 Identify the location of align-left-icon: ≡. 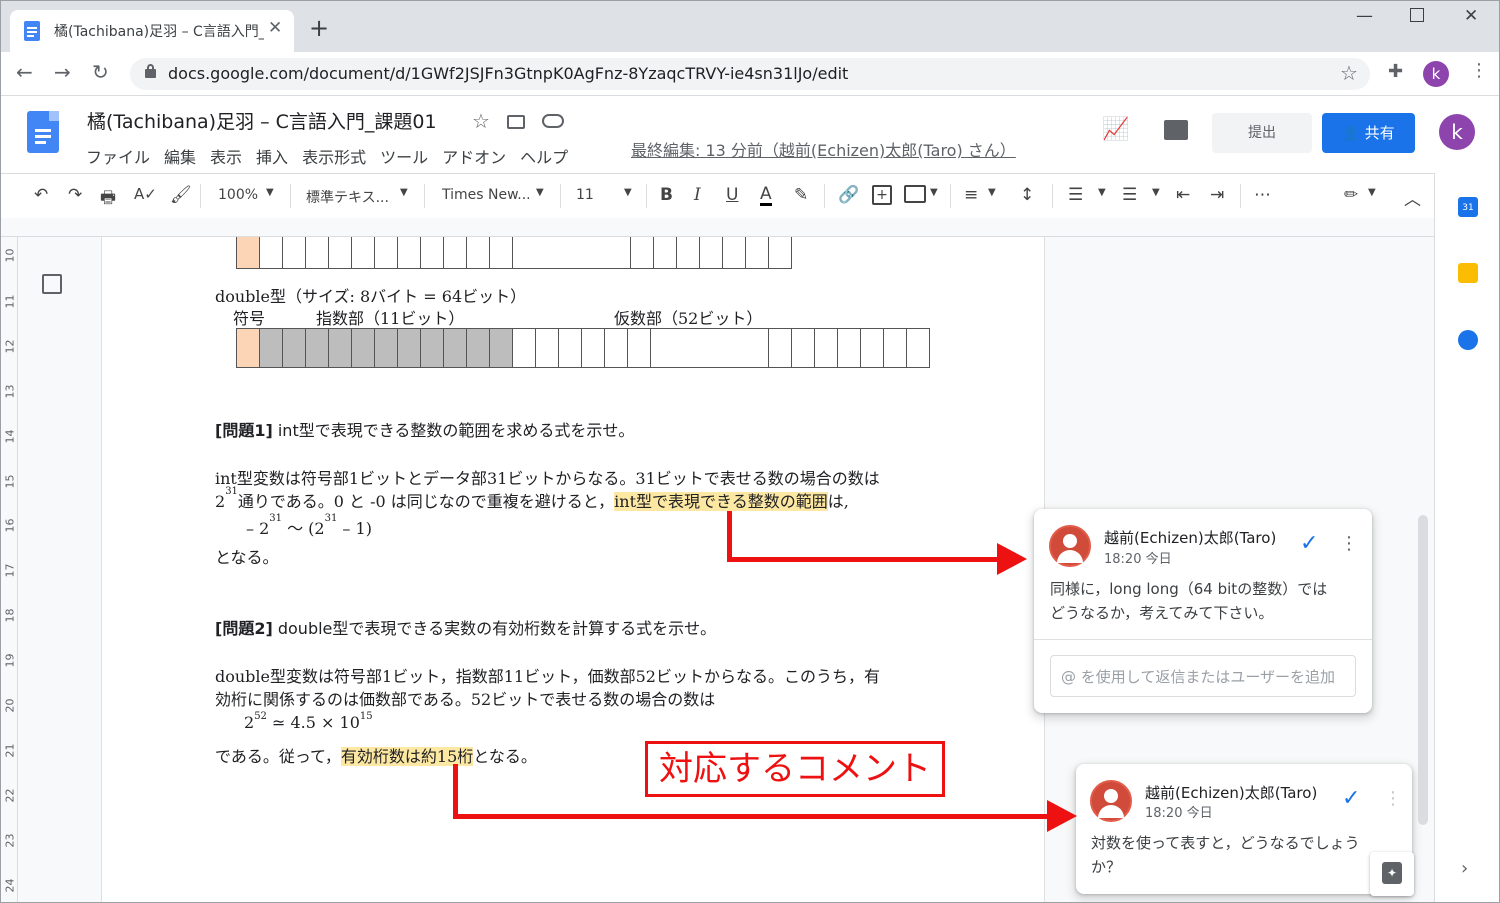
(971, 195).